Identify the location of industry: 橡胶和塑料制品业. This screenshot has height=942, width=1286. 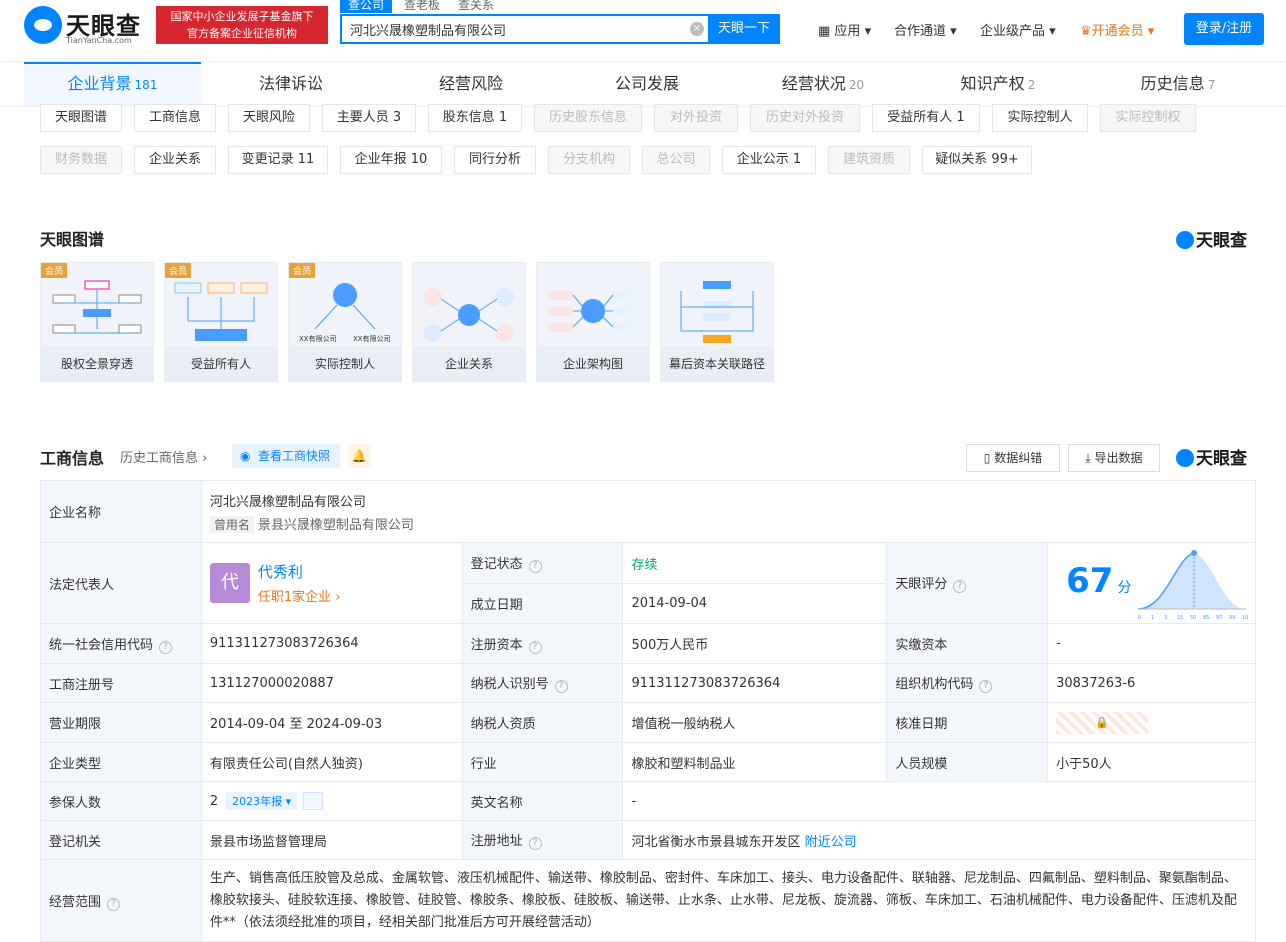
(755, 762).